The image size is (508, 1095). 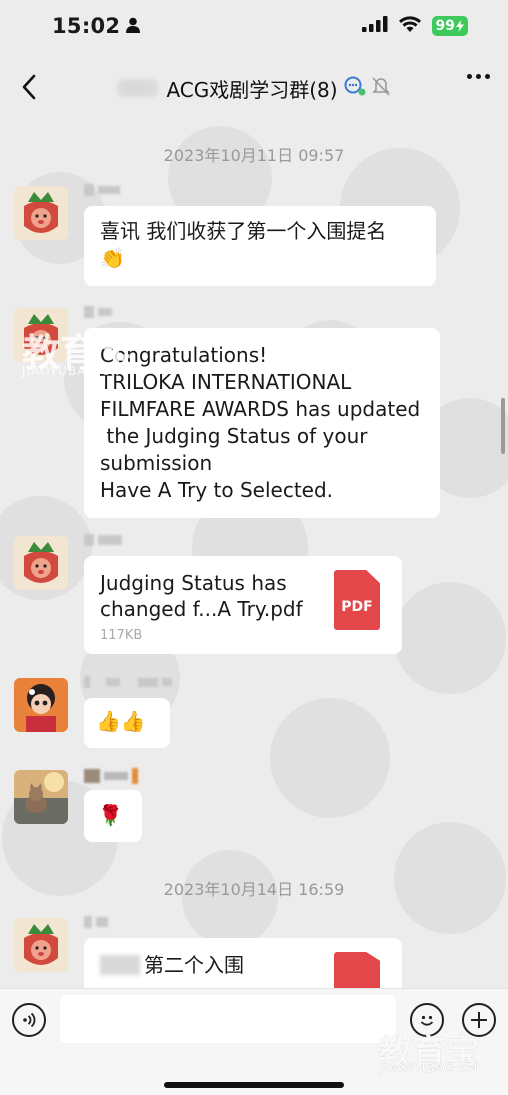 I want to click on girl-avatar-icon, so click(x=41, y=705).